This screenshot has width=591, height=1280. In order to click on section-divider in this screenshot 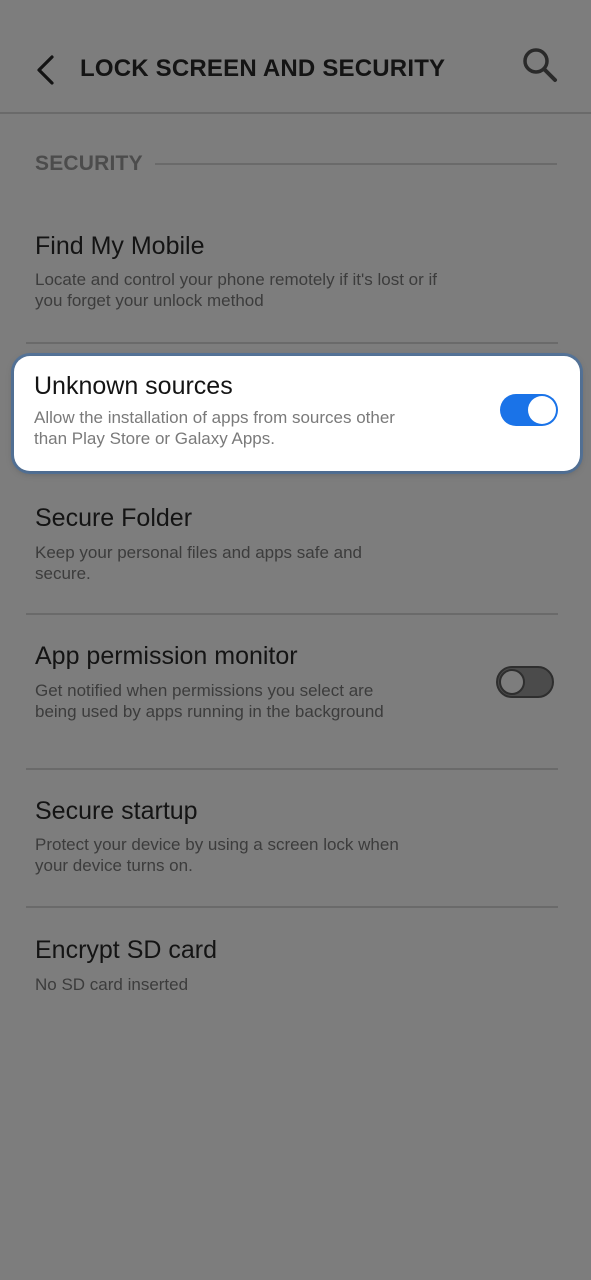, I will do `click(355, 164)`.